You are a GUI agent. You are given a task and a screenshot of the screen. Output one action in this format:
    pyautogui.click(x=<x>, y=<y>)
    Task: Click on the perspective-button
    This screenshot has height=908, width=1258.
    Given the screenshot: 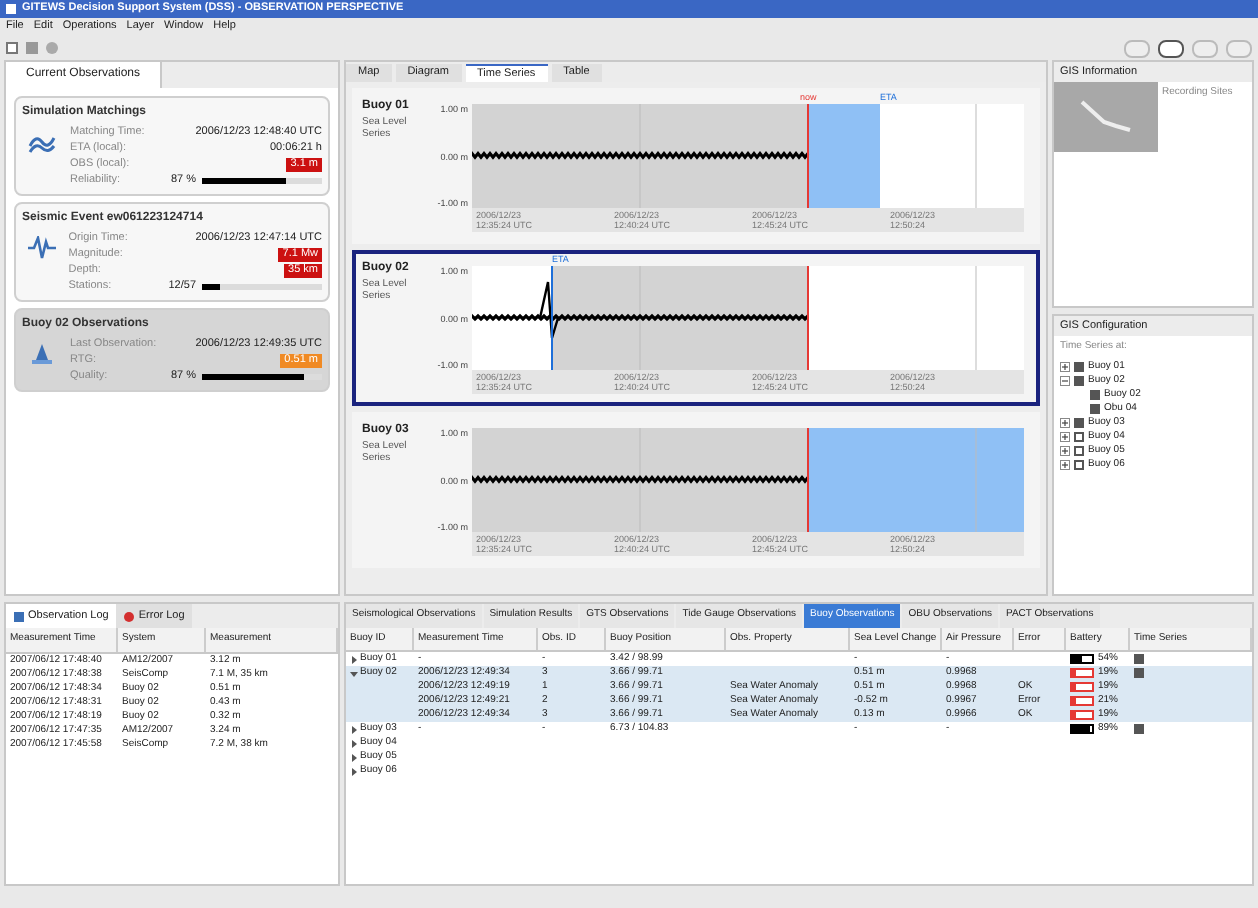 What is the action you would take?
    pyautogui.click(x=1171, y=48)
    